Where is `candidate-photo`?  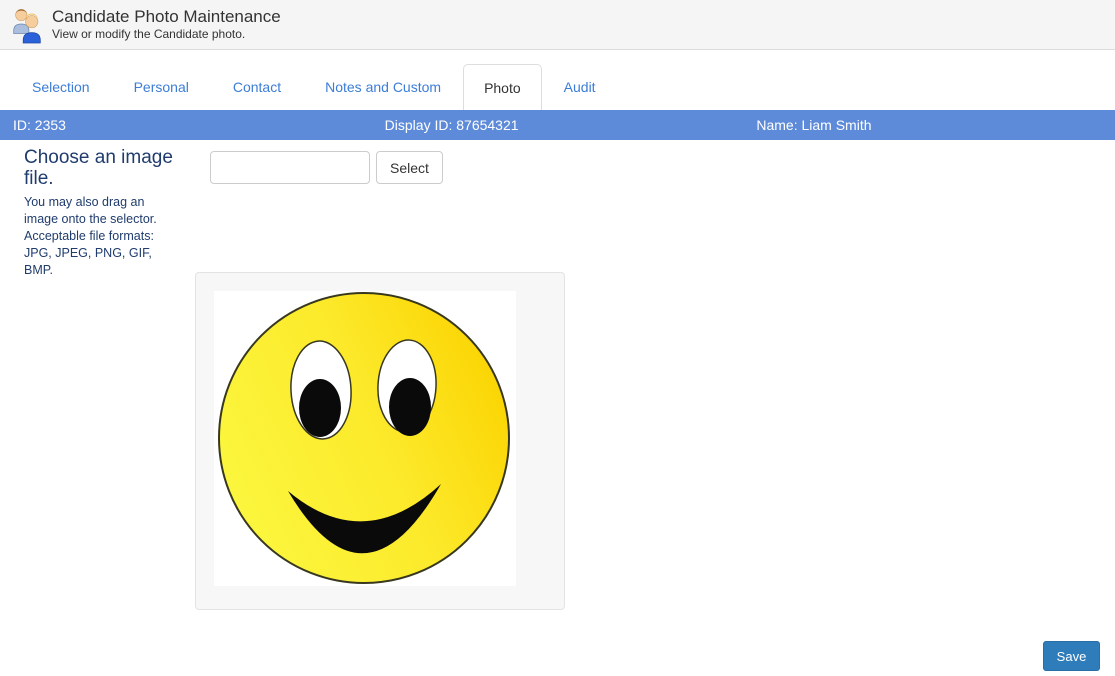 candidate-photo is located at coordinates (365, 438).